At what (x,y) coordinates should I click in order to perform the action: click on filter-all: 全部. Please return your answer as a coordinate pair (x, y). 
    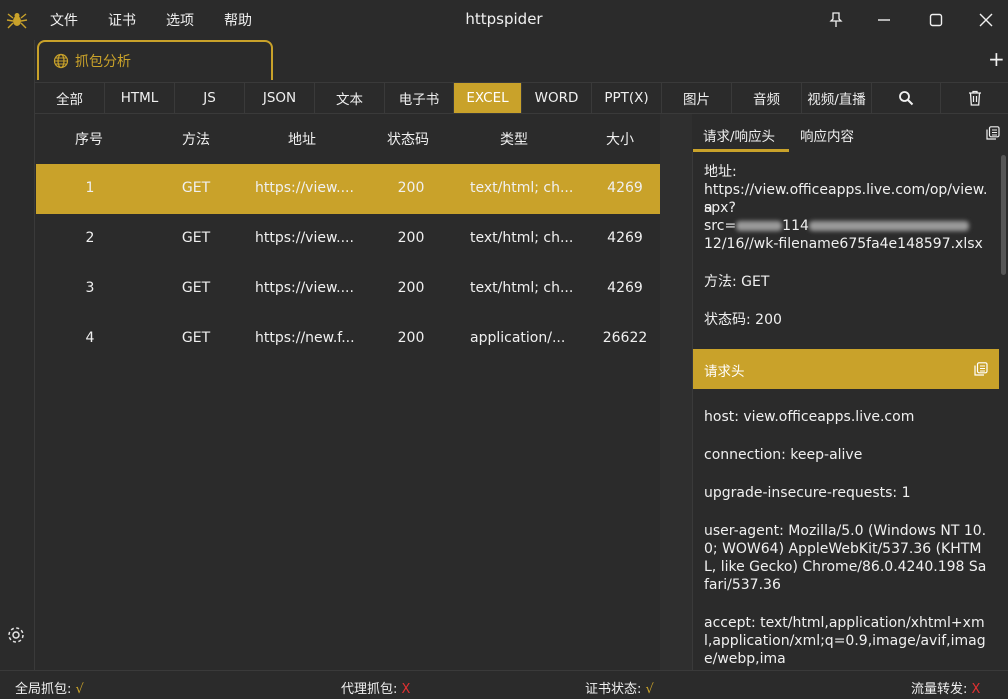
    Looking at the image, I should click on (70, 98).